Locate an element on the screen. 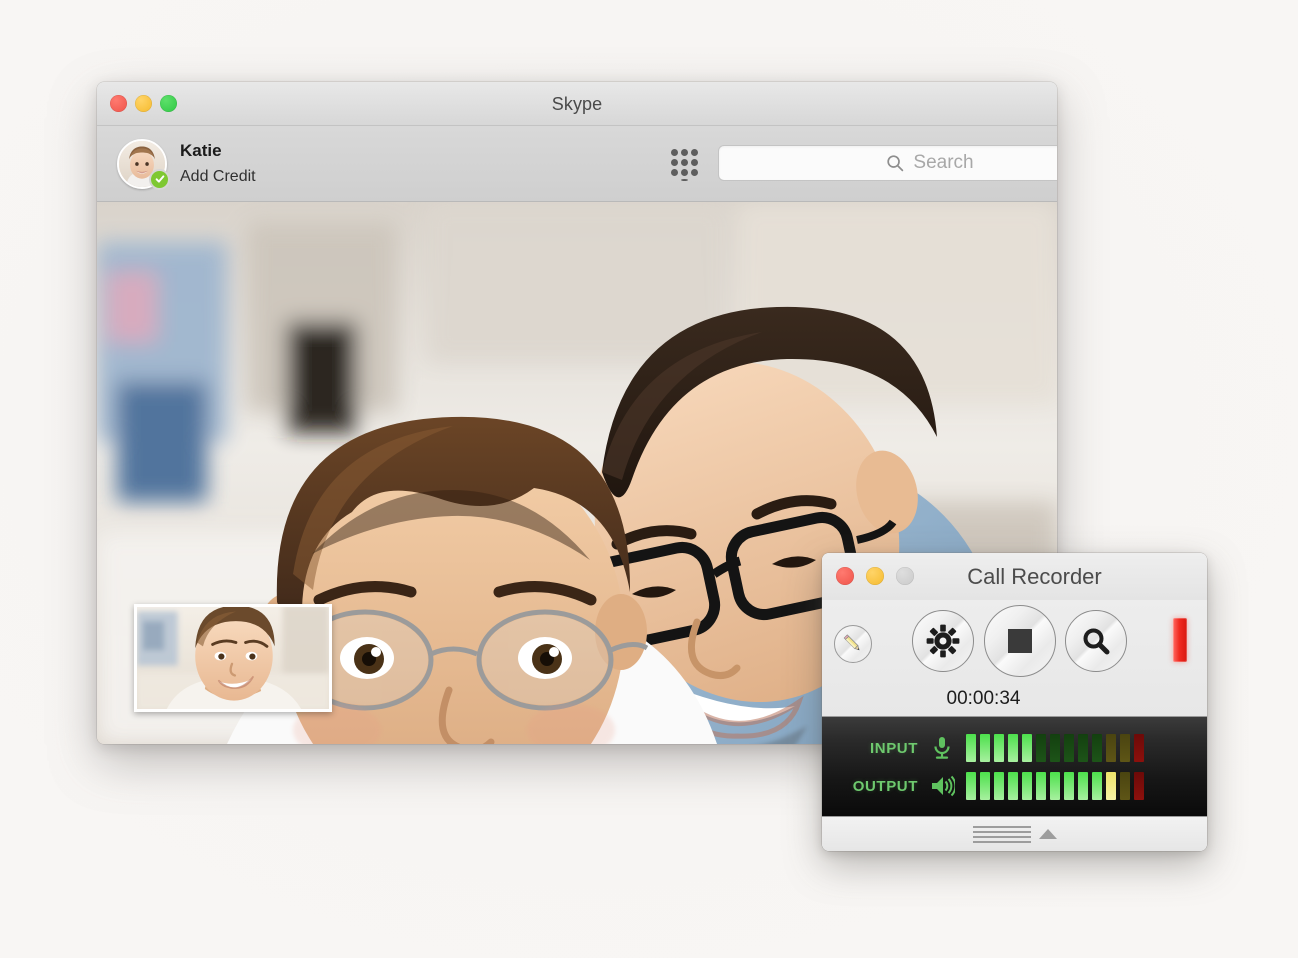 Image resolution: width=1298 pixels, height=958 pixels. skype-toolbar: Katie Add Credit Search is located at coordinates (577, 164).